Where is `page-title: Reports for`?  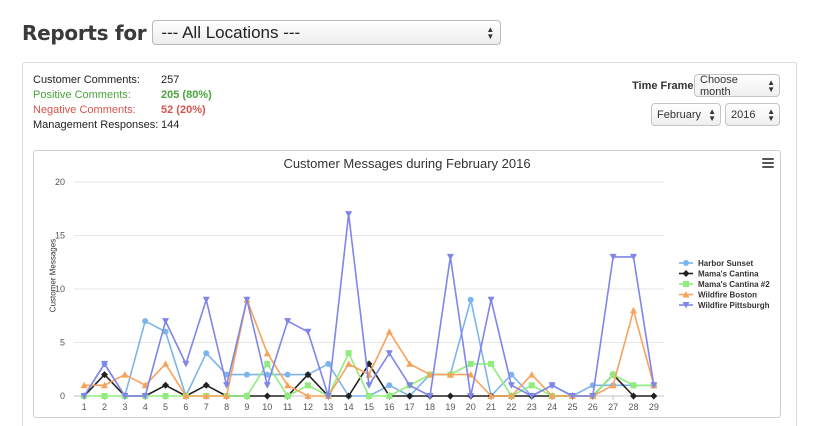
page-title: Reports for is located at coordinates (84, 32).